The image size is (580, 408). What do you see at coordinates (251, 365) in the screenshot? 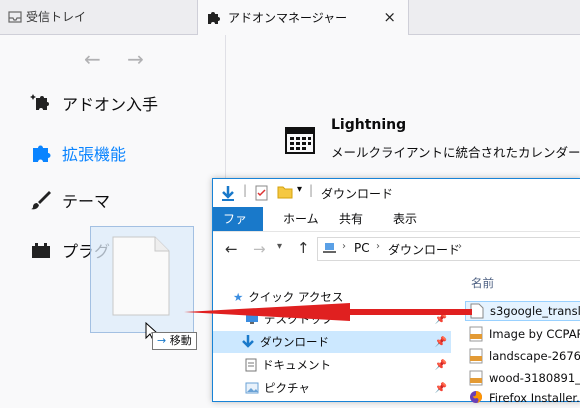
I see `document-icon` at bounding box center [251, 365].